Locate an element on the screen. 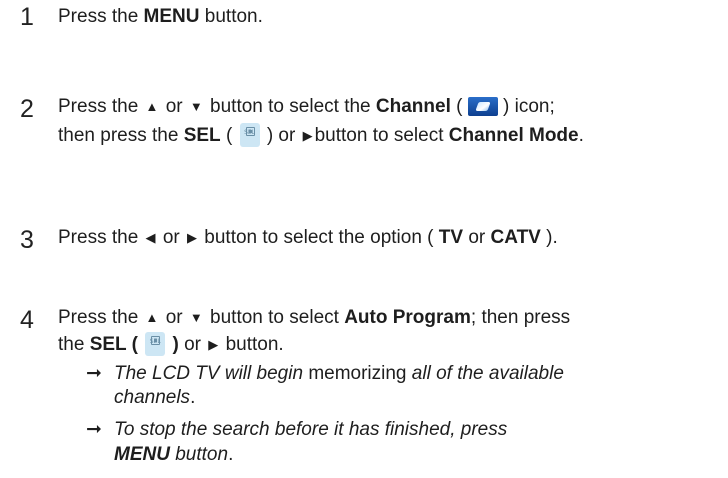  note-2-line-2: MENU button. is located at coordinates (174, 454).